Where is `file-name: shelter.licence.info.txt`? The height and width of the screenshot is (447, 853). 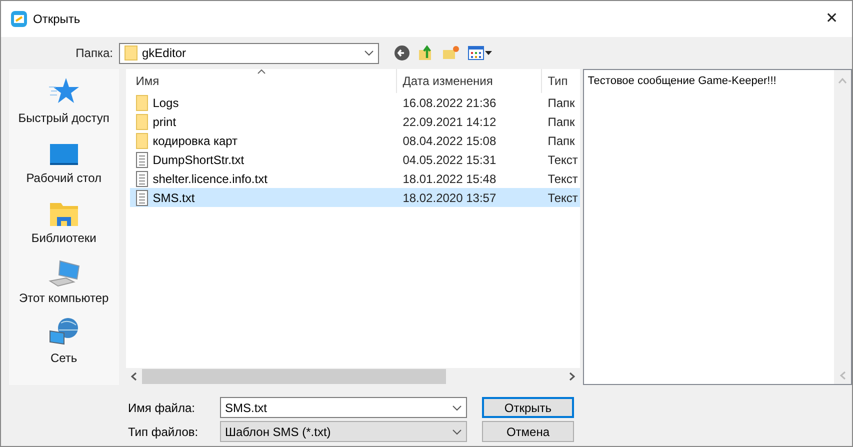 file-name: shelter.licence.info.txt is located at coordinates (210, 179).